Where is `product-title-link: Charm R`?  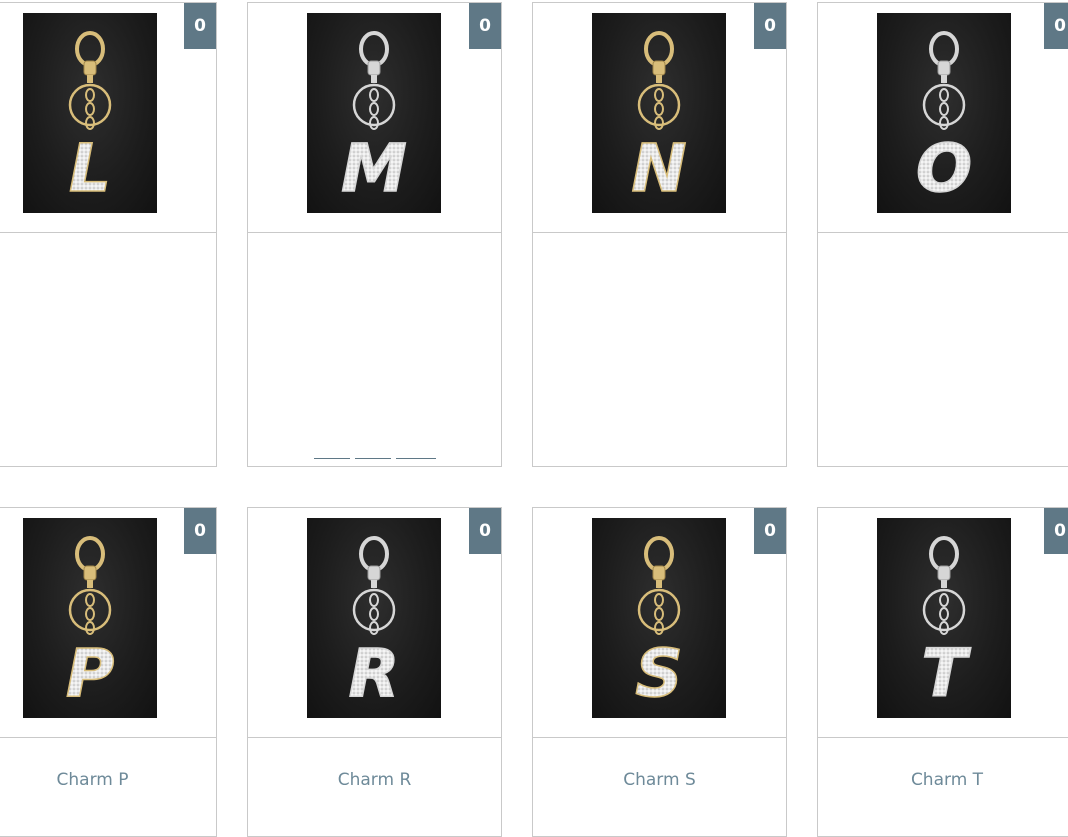 product-title-link: Charm R is located at coordinates (374, 780).